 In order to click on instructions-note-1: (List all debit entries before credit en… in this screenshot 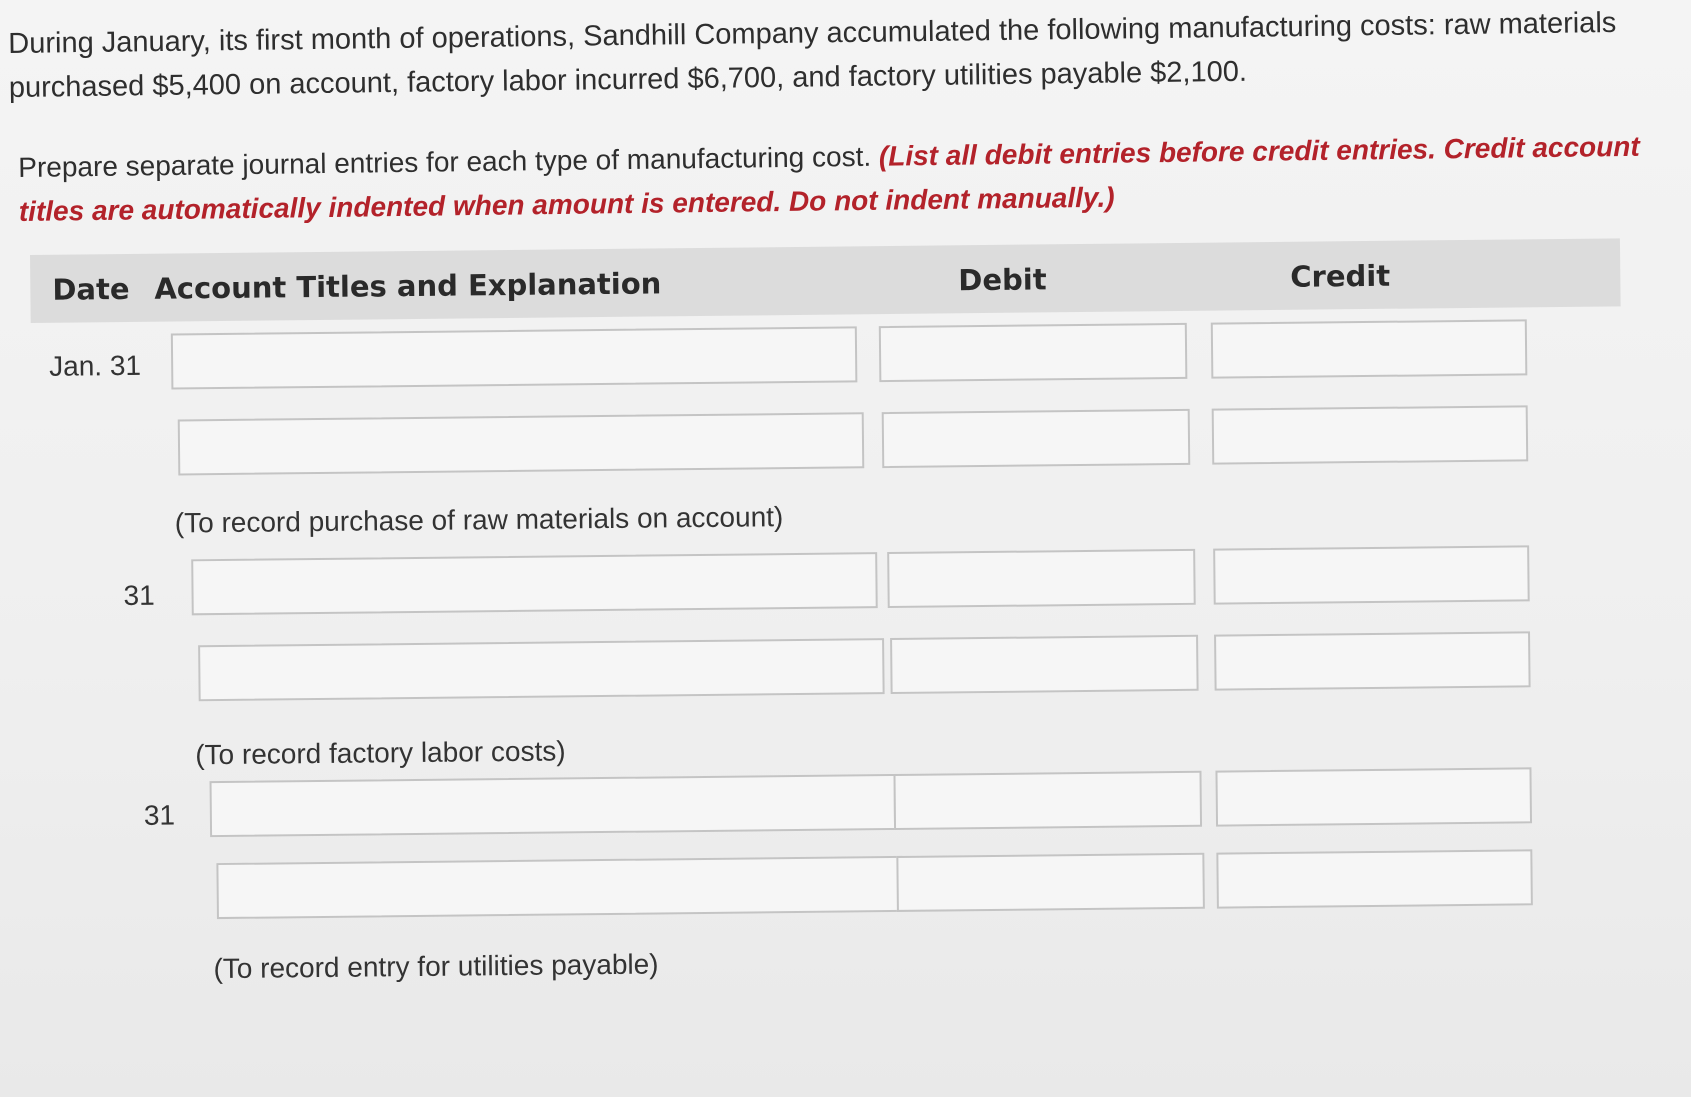, I will do `click(1259, 151)`.